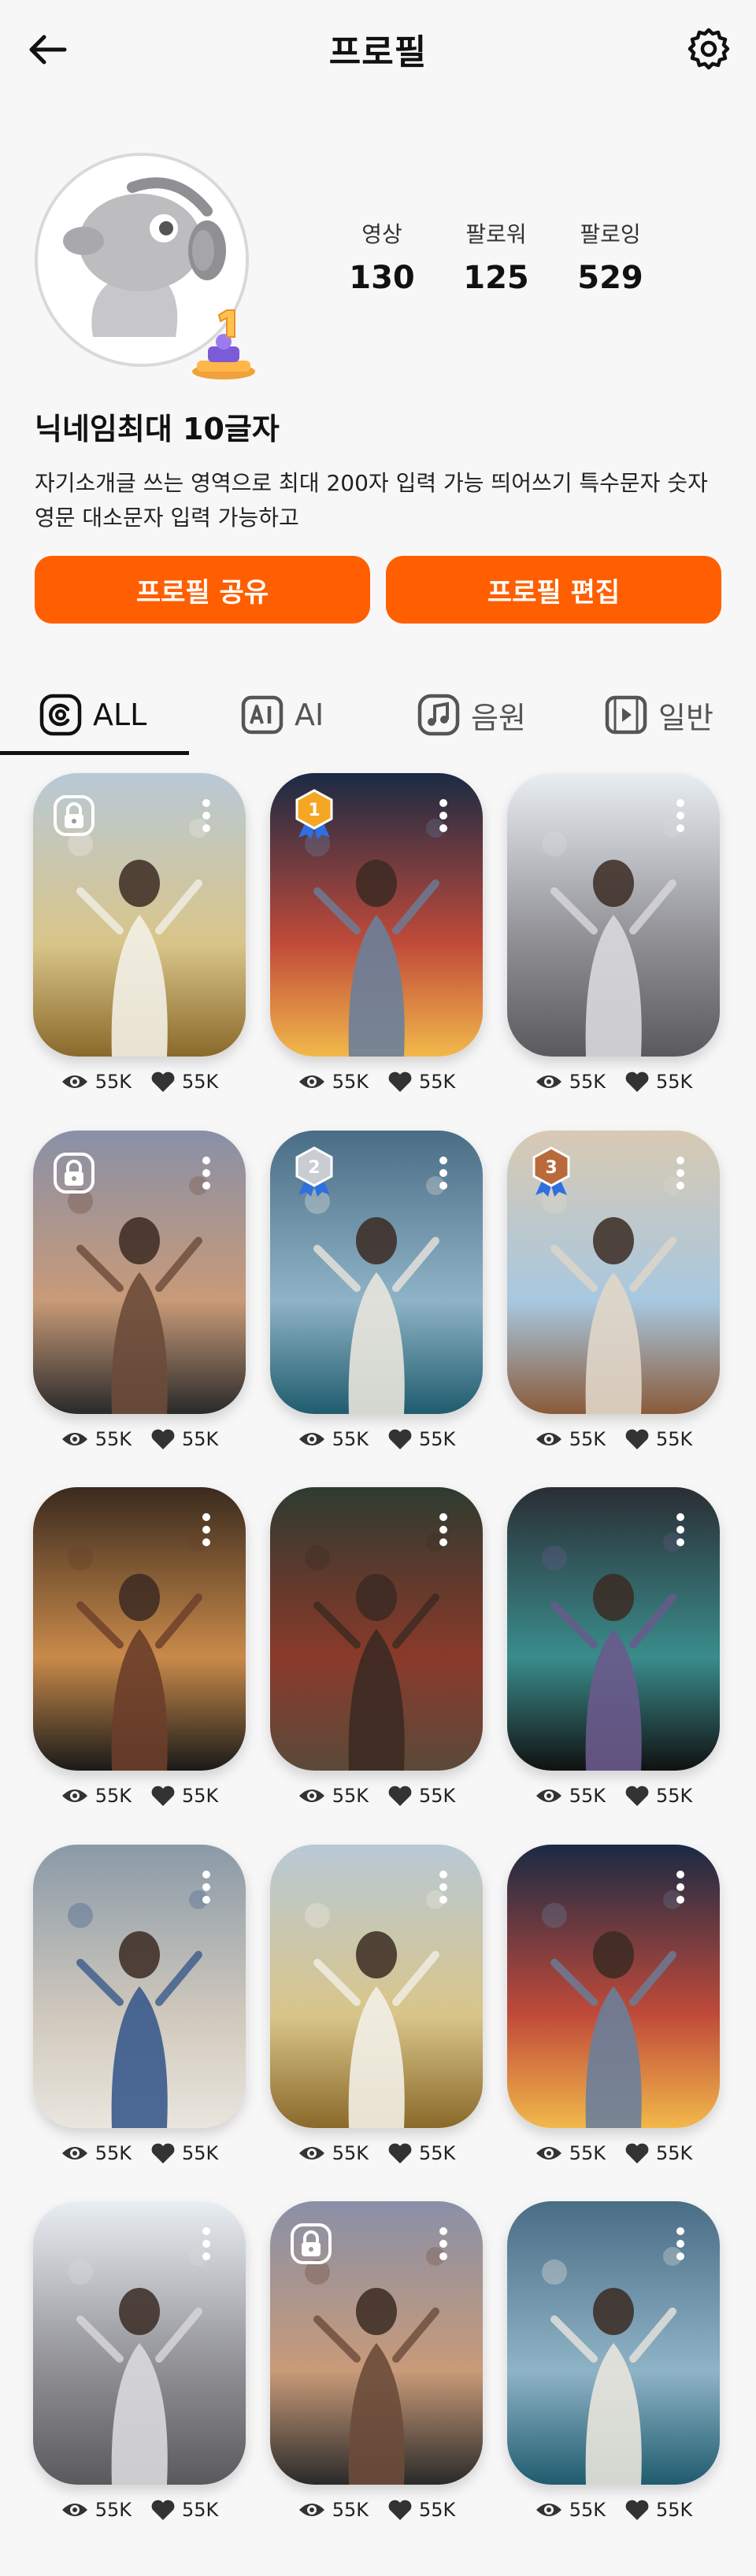 The image size is (756, 2576). What do you see at coordinates (613, 1272) in the screenshot?
I see `video-thumbnail: 3` at bounding box center [613, 1272].